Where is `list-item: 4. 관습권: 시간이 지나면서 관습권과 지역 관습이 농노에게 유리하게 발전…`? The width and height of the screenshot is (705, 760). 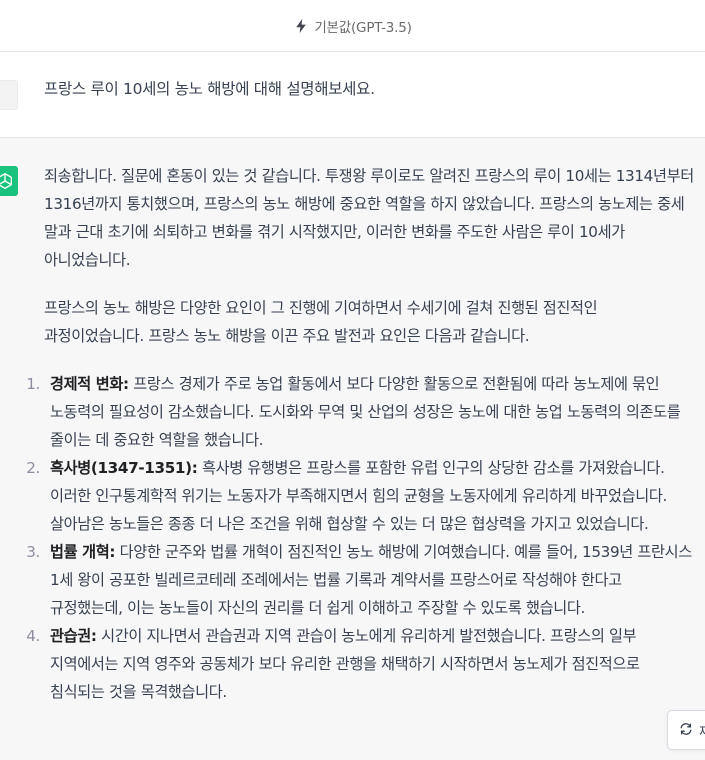
list-item: 4. 관습권: 시간이 지나면서 관습권과 지역 관습이 농노에게 유리하게 발전… is located at coordinates (361, 664).